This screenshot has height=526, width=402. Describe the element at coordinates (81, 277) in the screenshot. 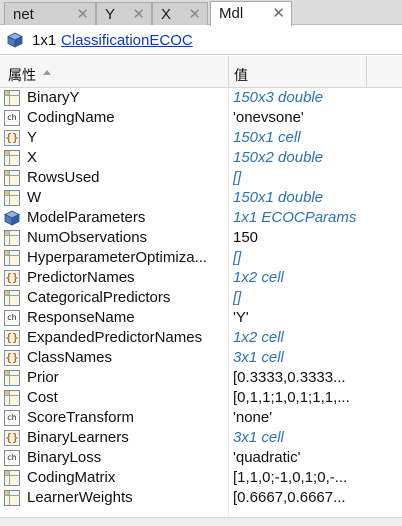

I see `property-name: PredictorNames` at that location.